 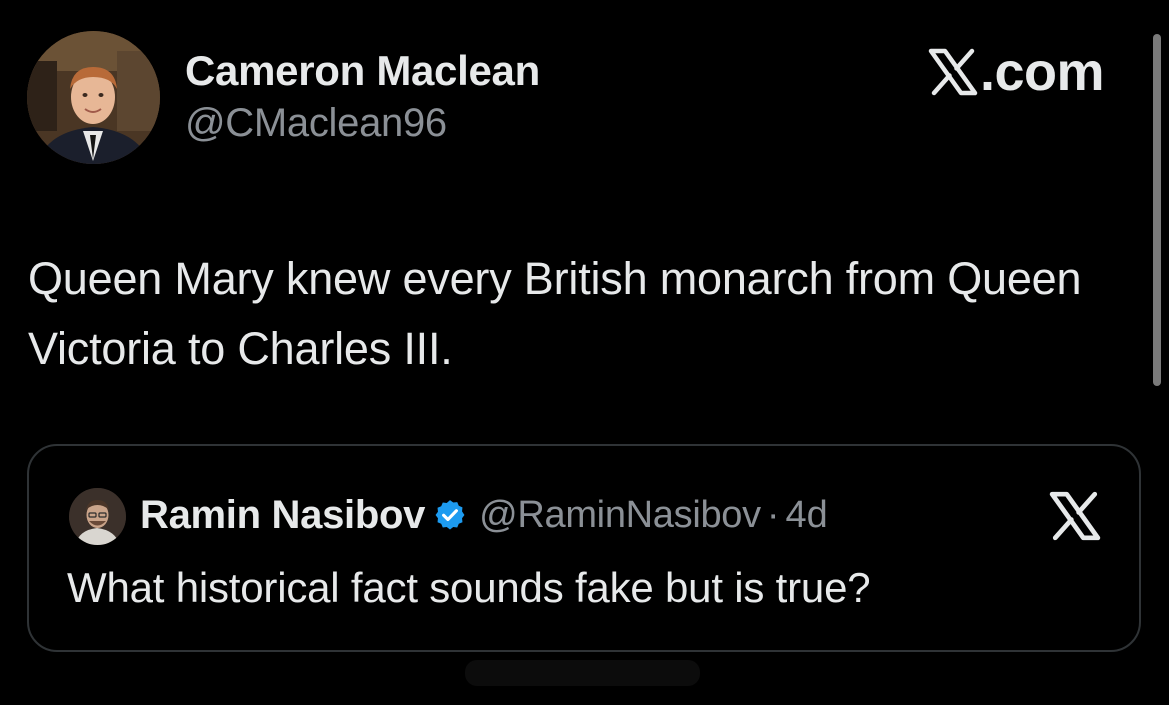 What do you see at coordinates (1157, 210) in the screenshot?
I see `scrollbar` at bounding box center [1157, 210].